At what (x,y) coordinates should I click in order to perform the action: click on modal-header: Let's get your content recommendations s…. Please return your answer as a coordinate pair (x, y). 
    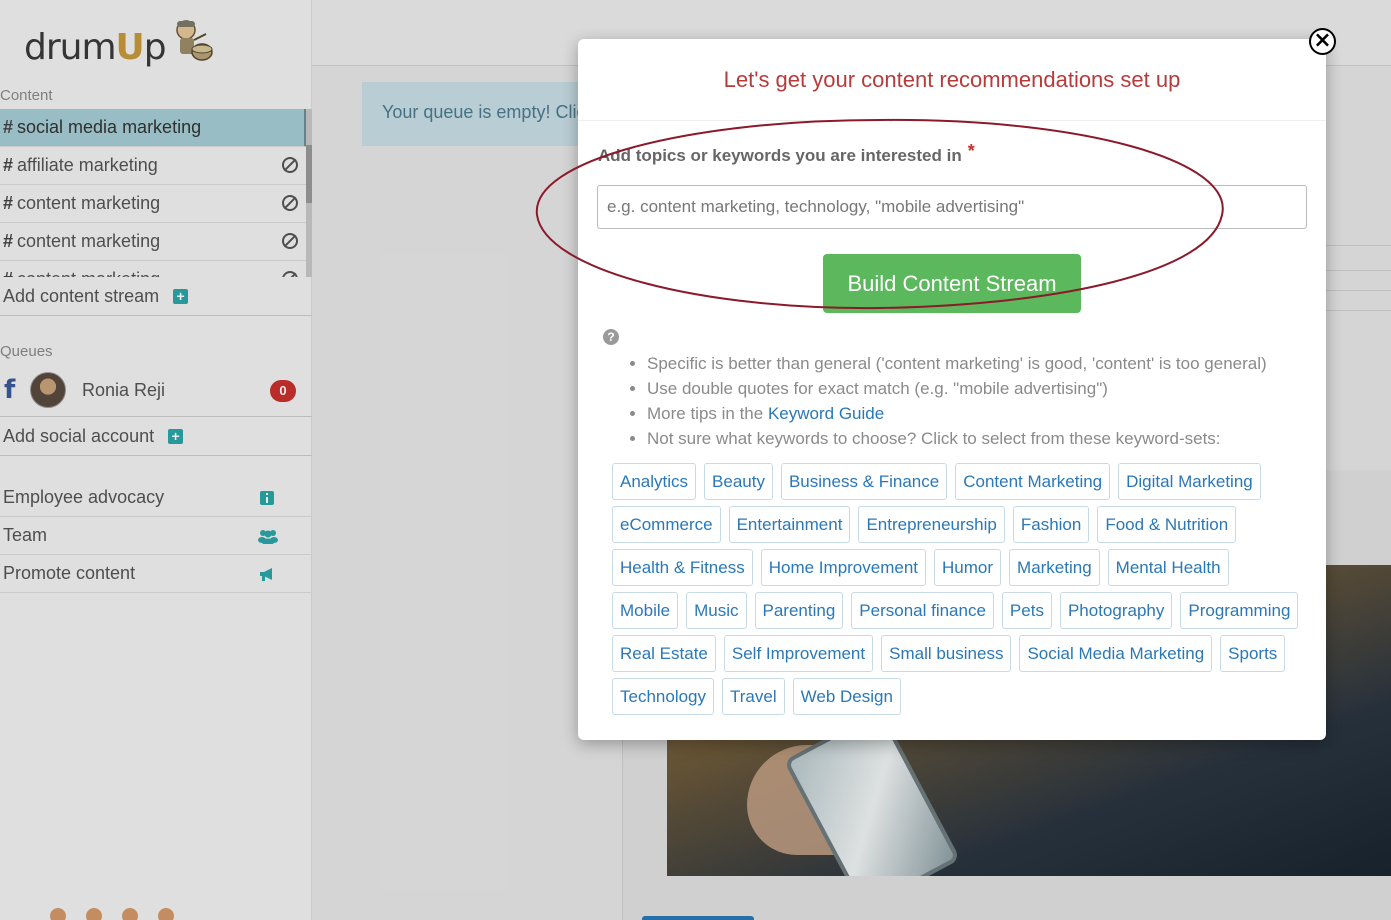
    Looking at the image, I should click on (952, 80).